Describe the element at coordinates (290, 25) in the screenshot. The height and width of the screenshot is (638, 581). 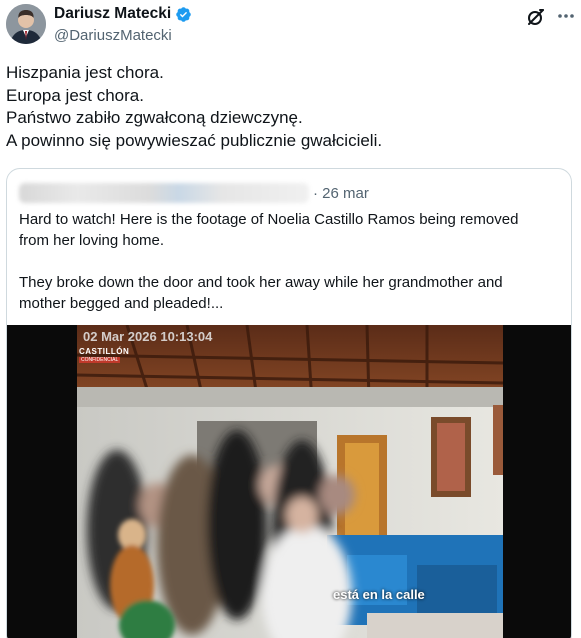
I see `tweet-header: Dariusz Matecki @DariuszMatecki` at that location.